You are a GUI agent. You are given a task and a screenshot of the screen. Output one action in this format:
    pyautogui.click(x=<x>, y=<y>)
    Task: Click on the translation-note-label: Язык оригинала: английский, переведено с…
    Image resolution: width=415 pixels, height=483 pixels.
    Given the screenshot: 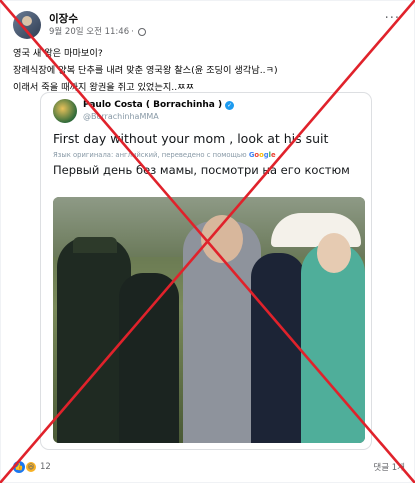 What is the action you would take?
    pyautogui.click(x=150, y=155)
    